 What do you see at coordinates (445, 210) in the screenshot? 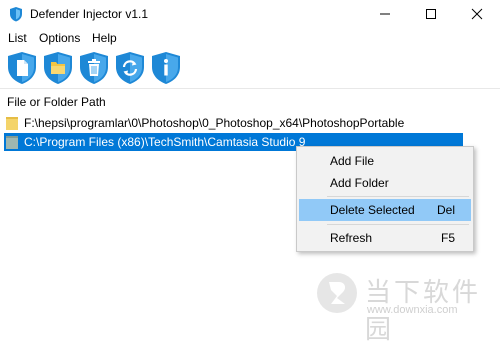
I see `menu-item-shortcut: Del` at bounding box center [445, 210].